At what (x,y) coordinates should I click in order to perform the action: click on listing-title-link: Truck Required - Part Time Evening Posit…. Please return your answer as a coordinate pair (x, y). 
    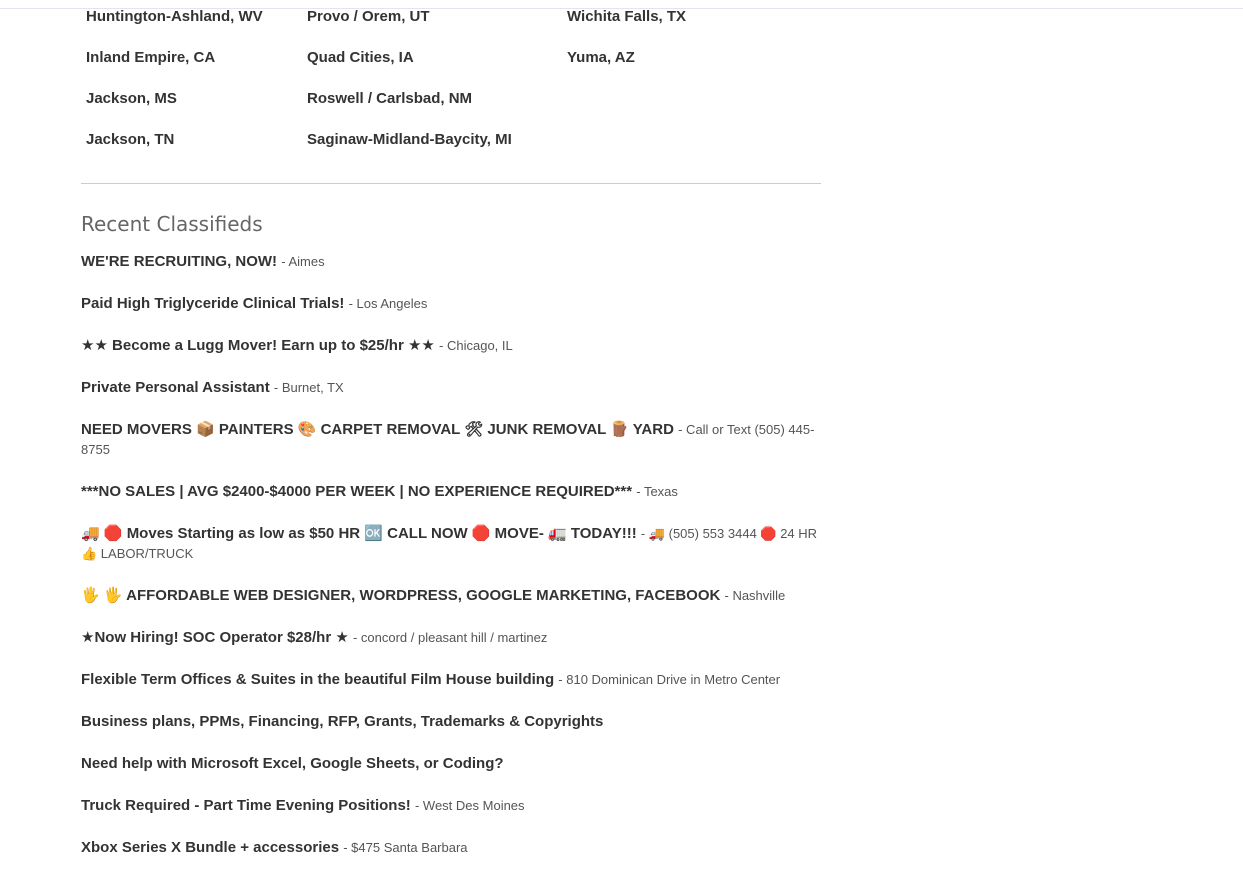
    Looking at the image, I should click on (246, 805).